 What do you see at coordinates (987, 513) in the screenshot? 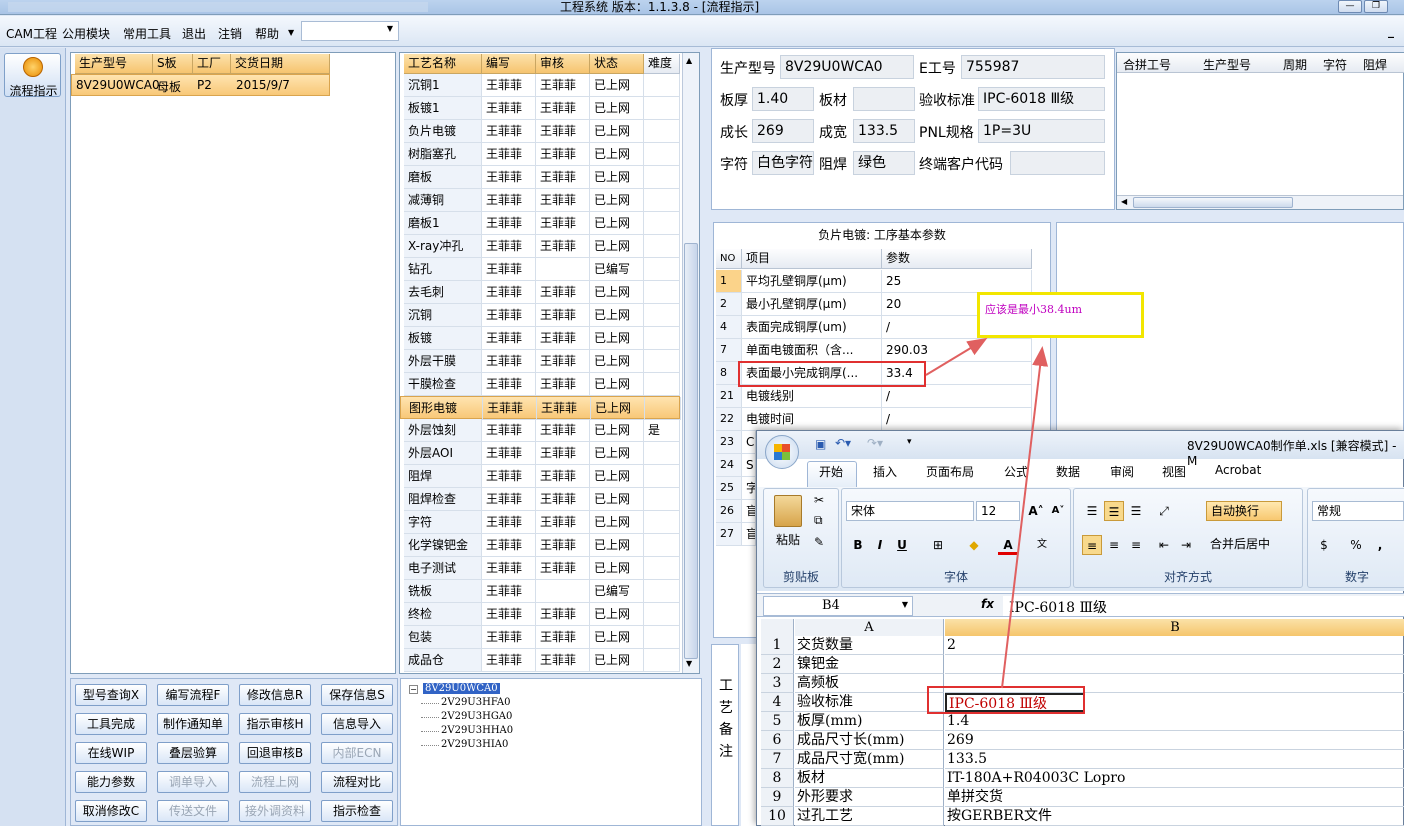
I see `annotation-arrows` at bounding box center [987, 513].